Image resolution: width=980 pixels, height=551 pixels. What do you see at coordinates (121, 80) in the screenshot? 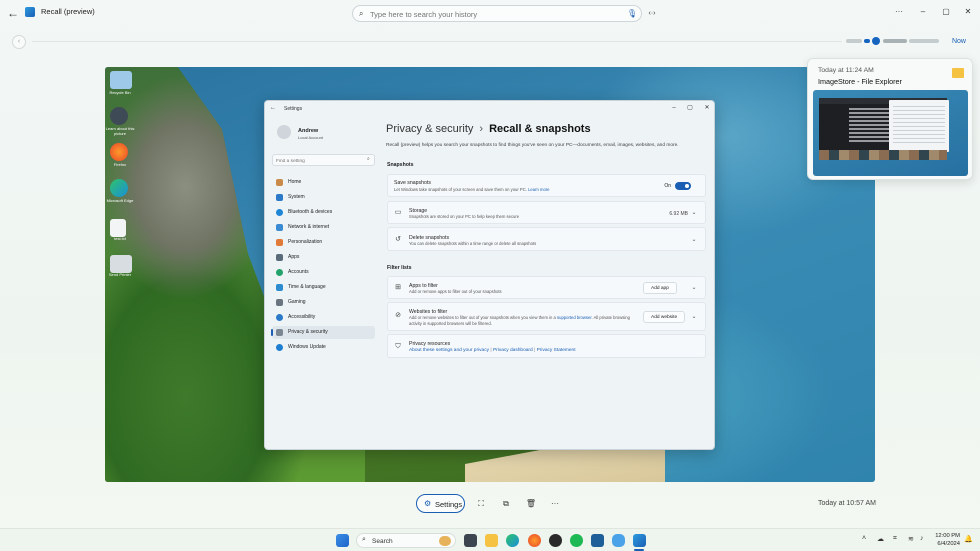
I see `recycle-bin-icon` at bounding box center [121, 80].